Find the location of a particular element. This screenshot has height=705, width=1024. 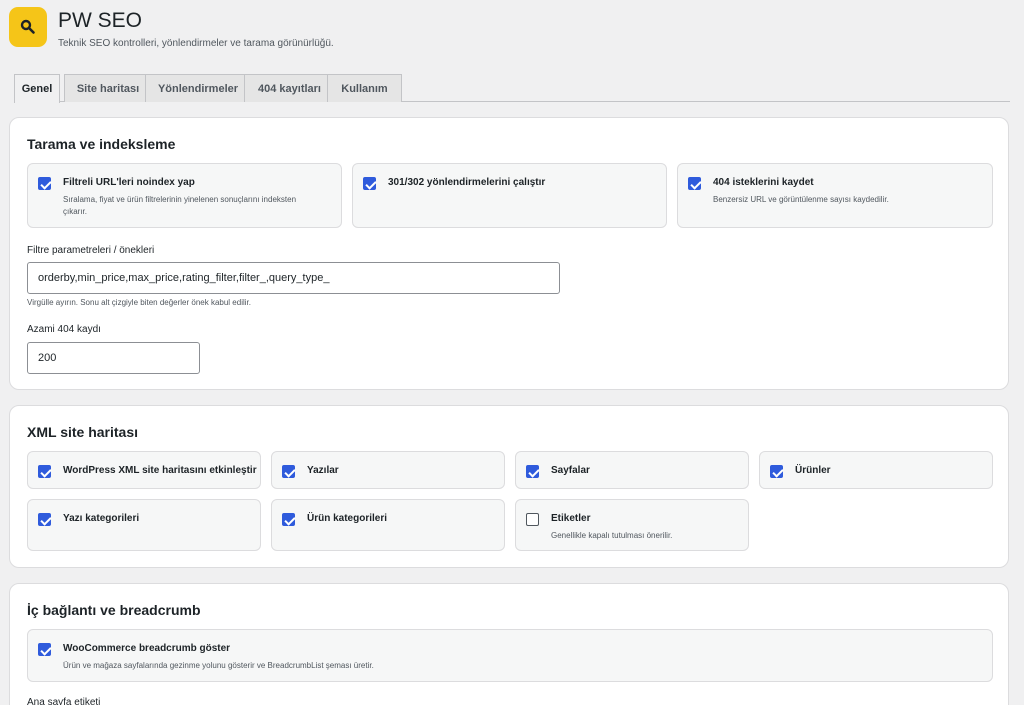

max-404-label: Azami 404 kaydı is located at coordinates (64, 329).